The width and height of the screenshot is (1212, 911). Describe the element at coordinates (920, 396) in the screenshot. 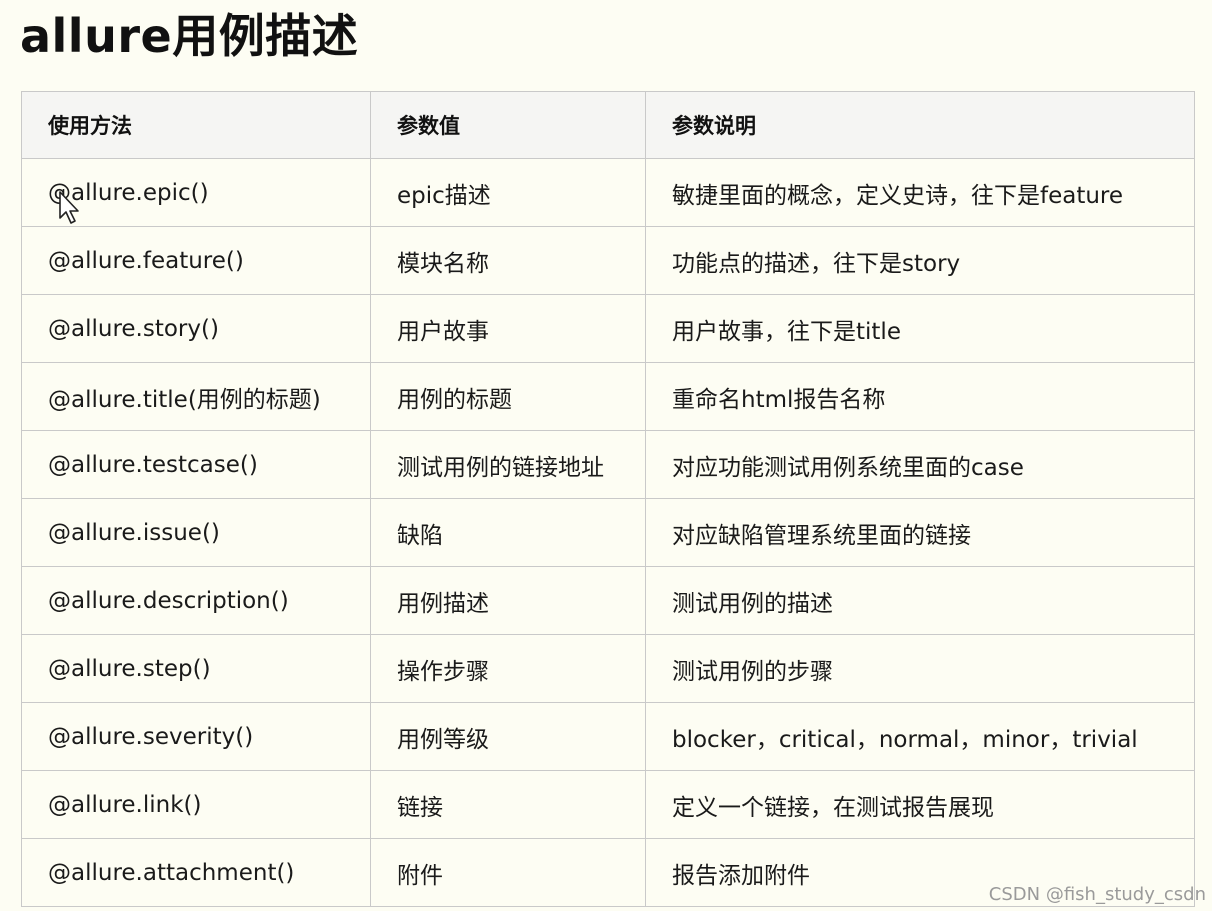

I see `description-cell: 重命名html报告名称` at that location.